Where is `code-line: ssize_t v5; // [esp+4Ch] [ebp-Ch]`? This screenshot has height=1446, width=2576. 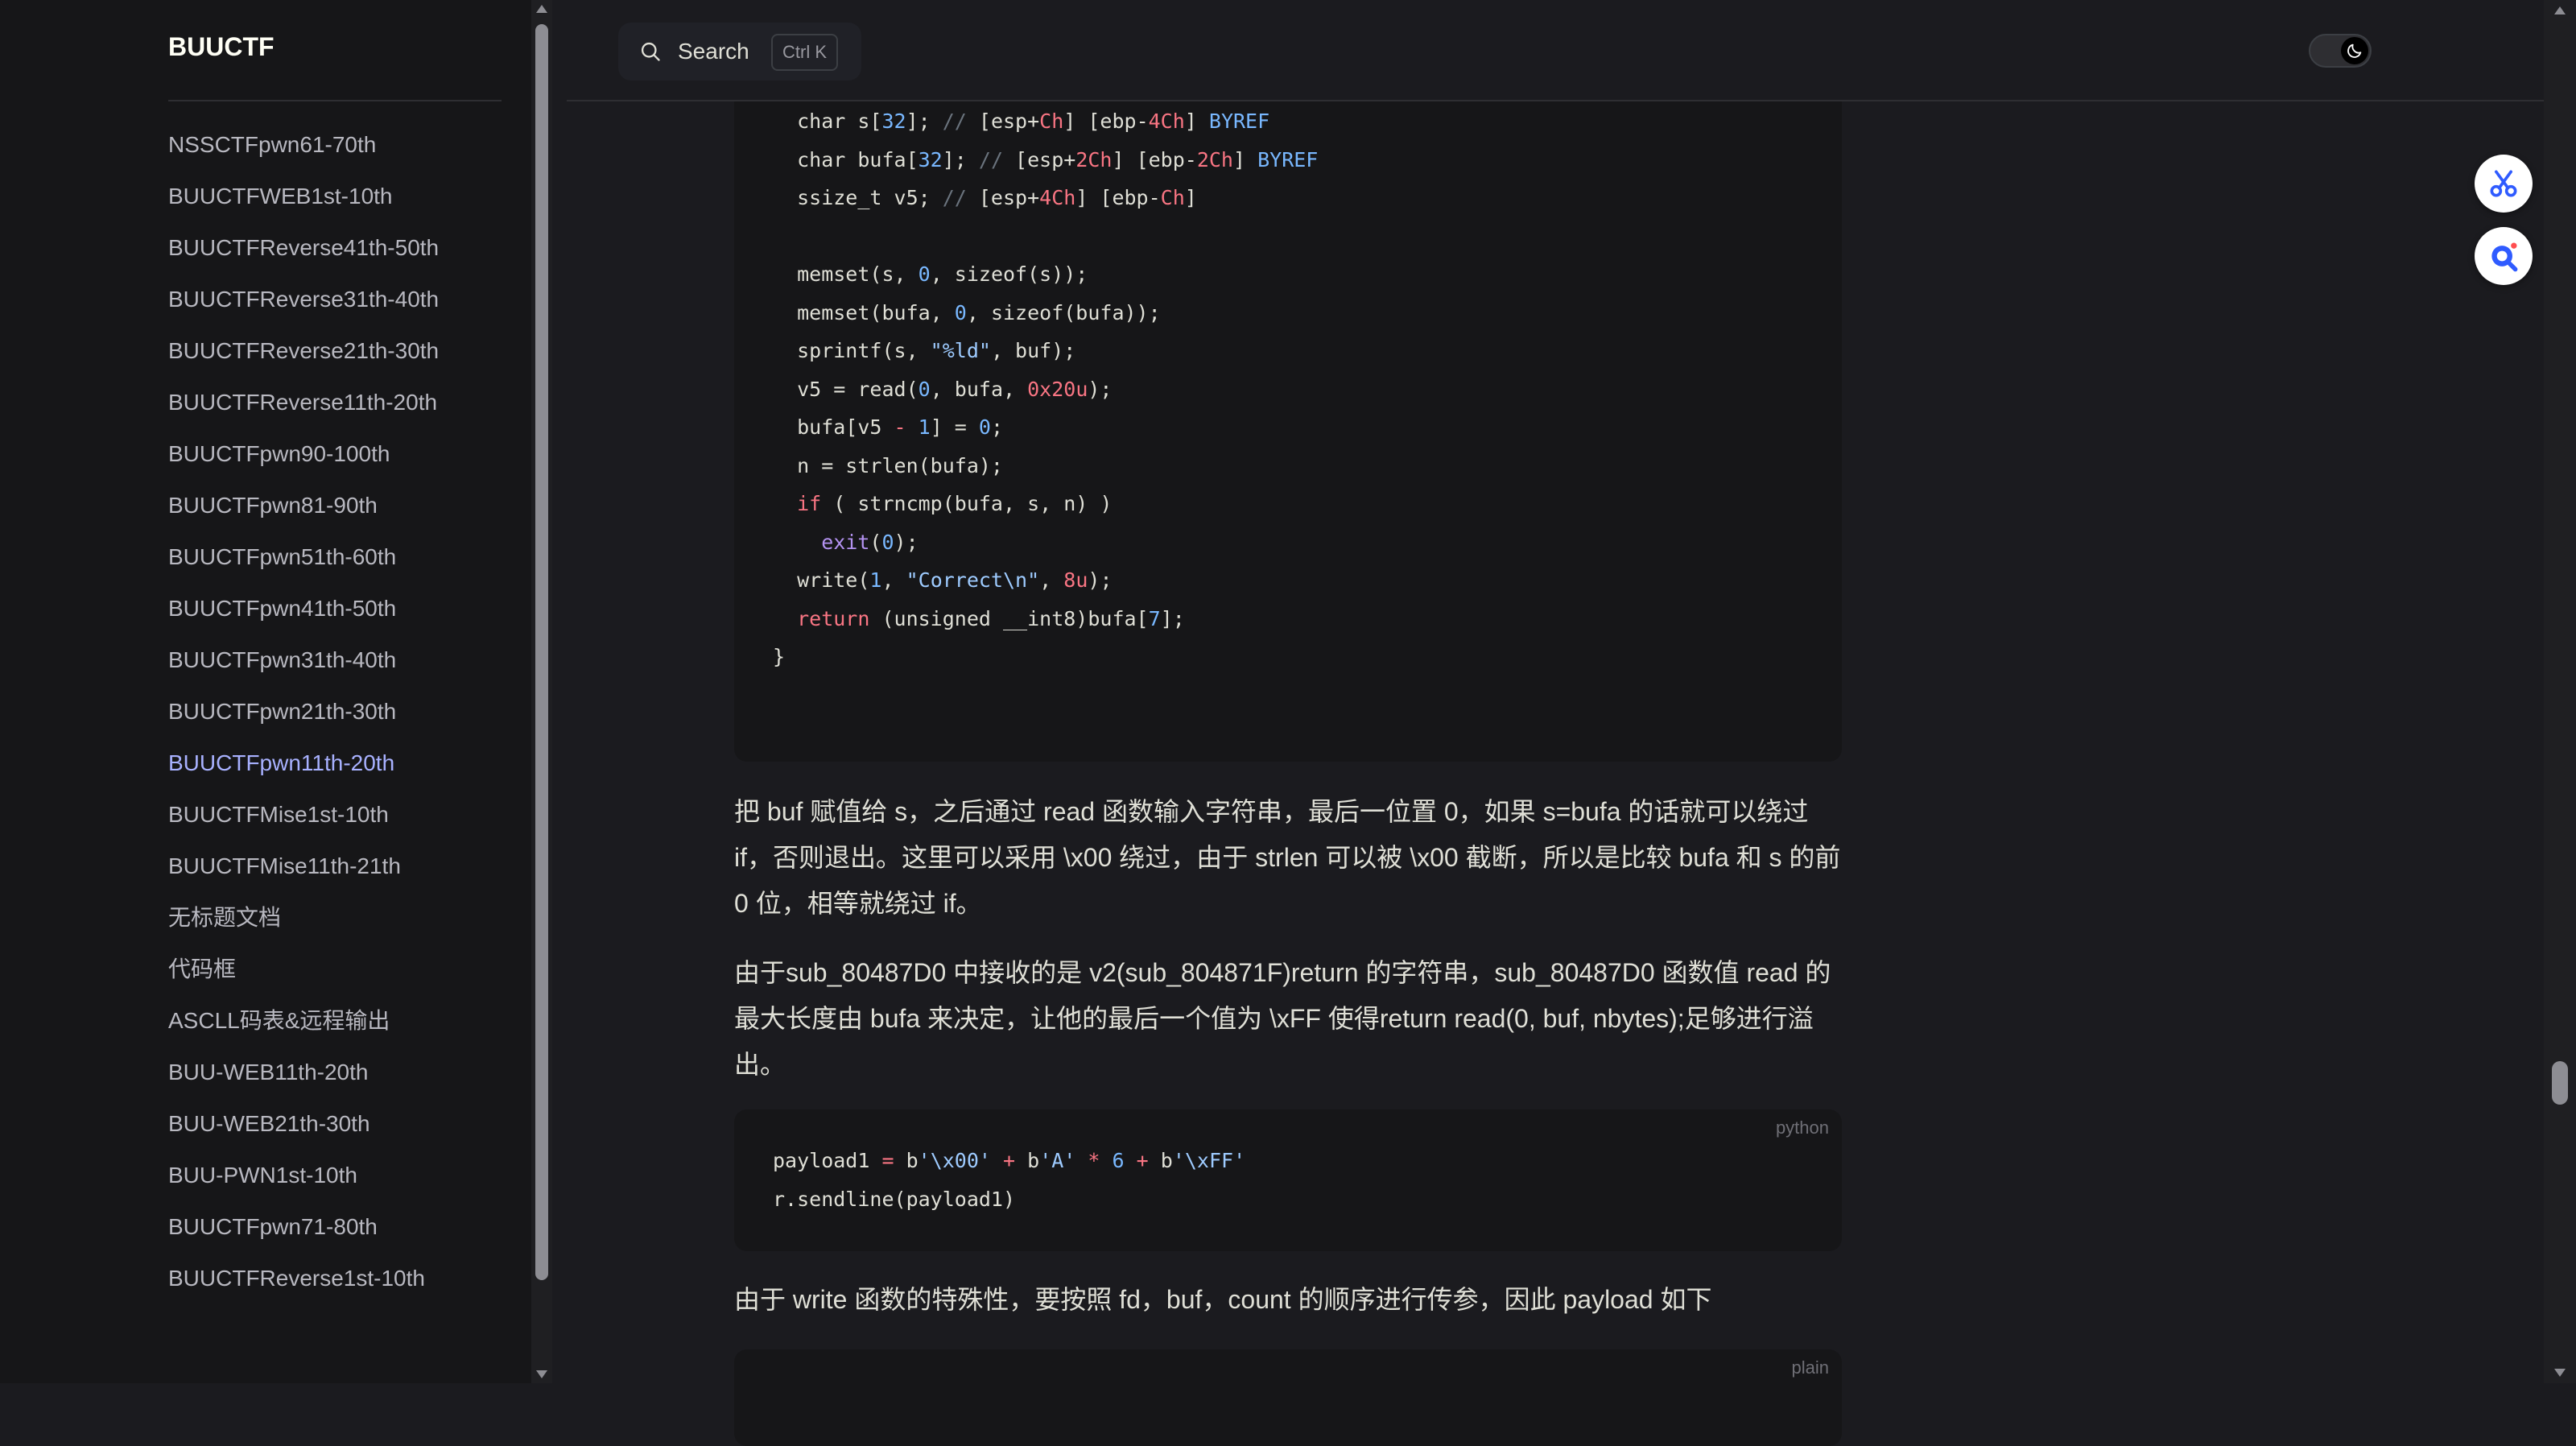
code-line: ssize_t v5; // [esp+4Ch] [ebp-Ch] is located at coordinates (1045, 198).